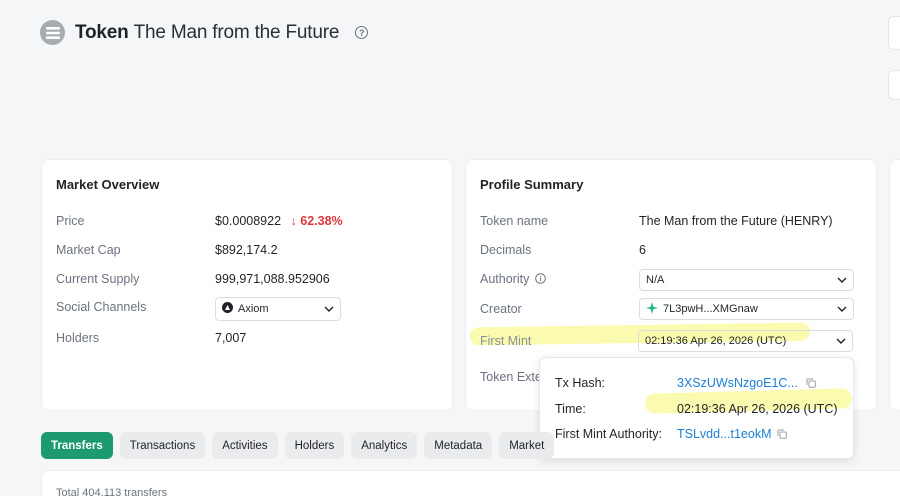 This screenshot has width=900, height=496. Describe the element at coordinates (570, 409) in the screenshot. I see `time-label: Time:` at that location.